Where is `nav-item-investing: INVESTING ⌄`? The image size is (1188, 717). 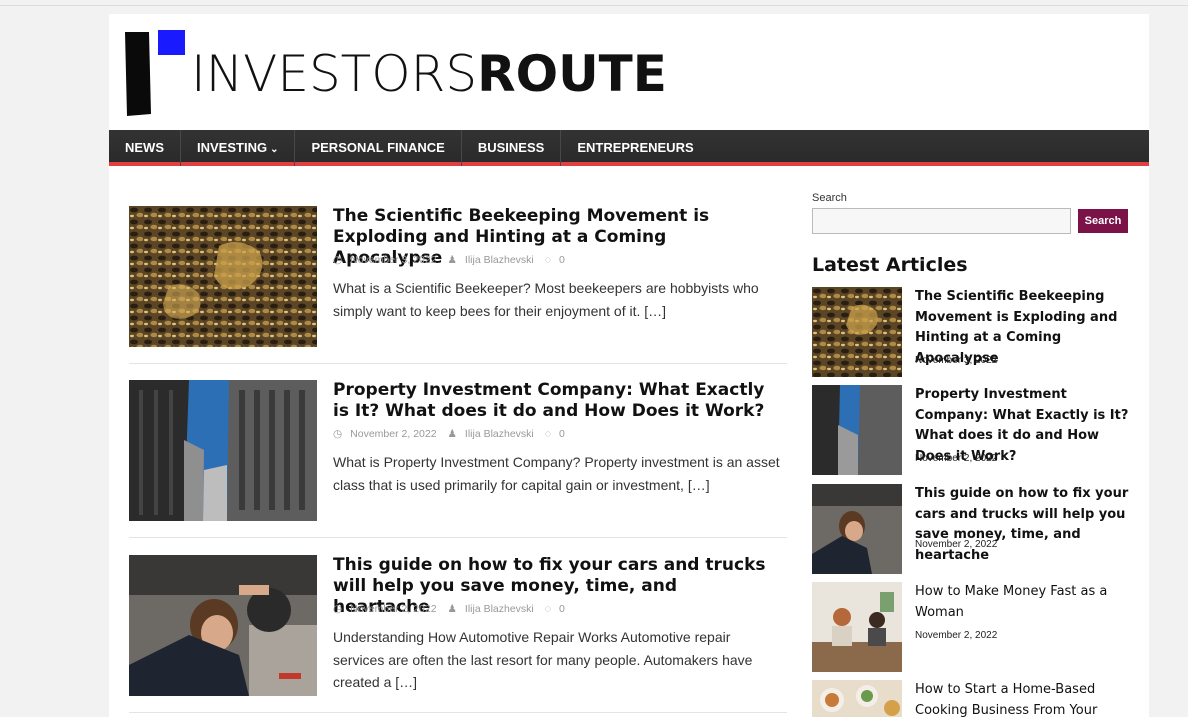
nav-item-investing: INVESTING ⌄ is located at coordinates (238, 148).